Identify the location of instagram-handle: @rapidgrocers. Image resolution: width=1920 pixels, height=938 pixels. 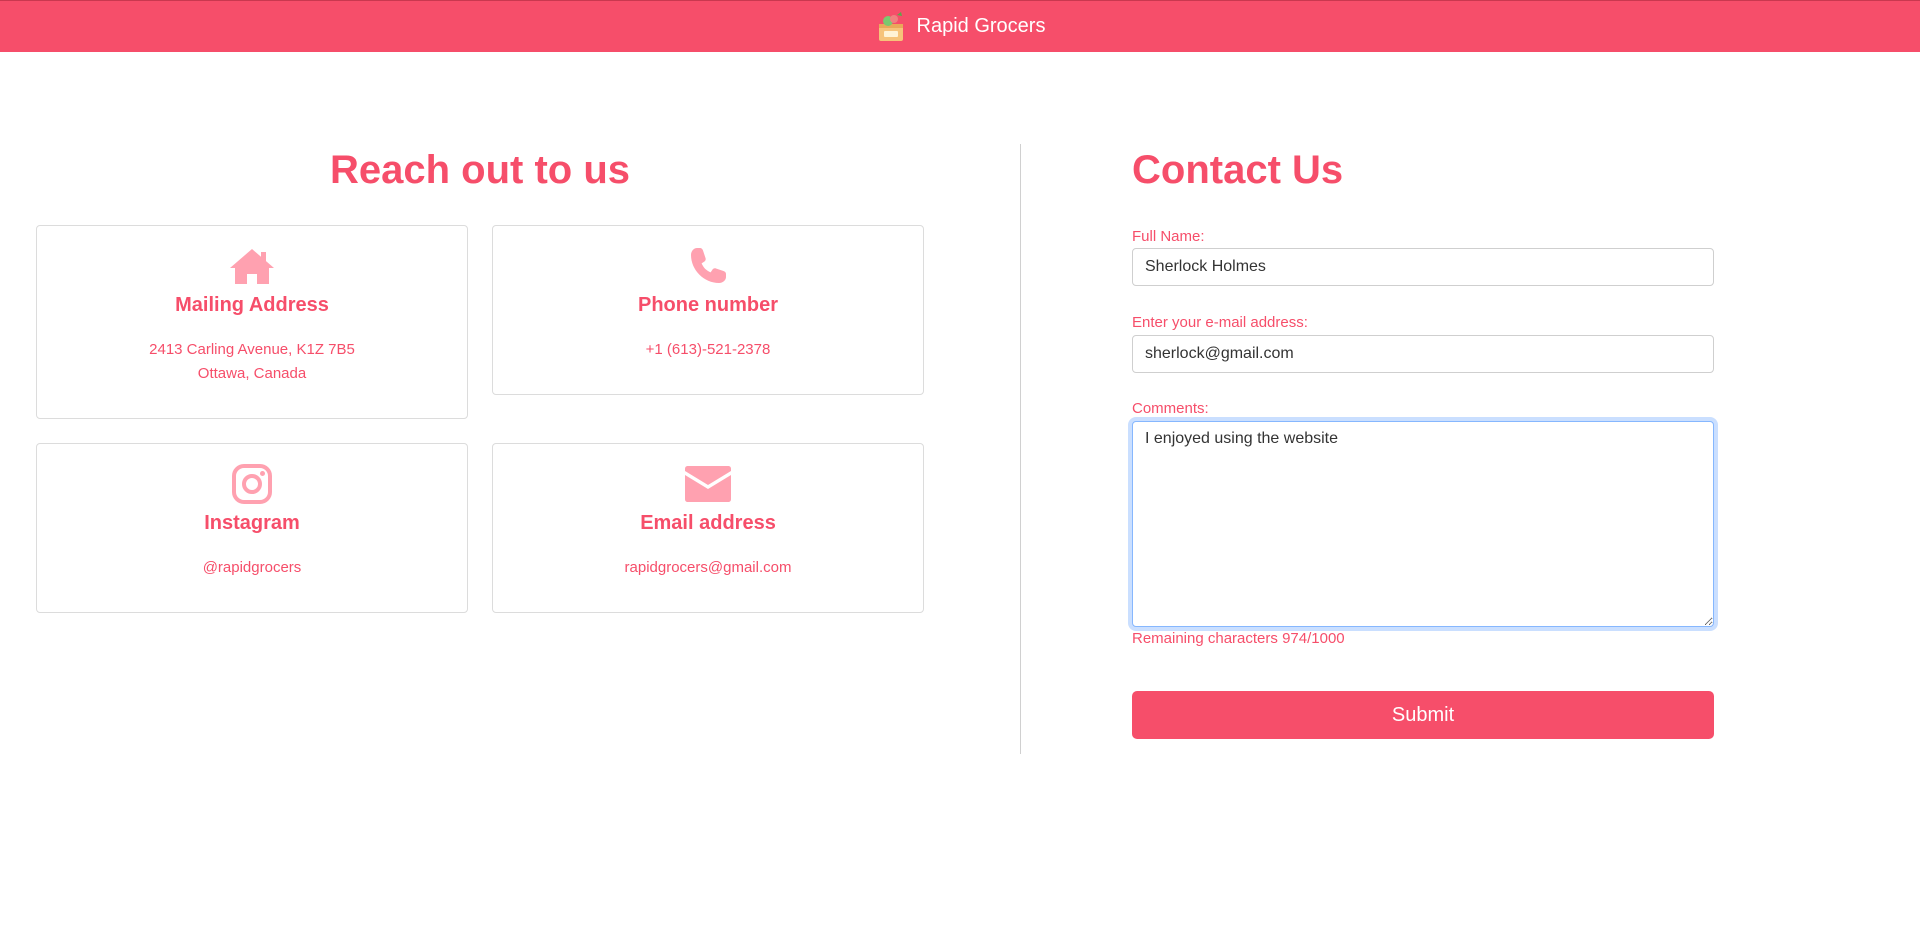
(252, 568).